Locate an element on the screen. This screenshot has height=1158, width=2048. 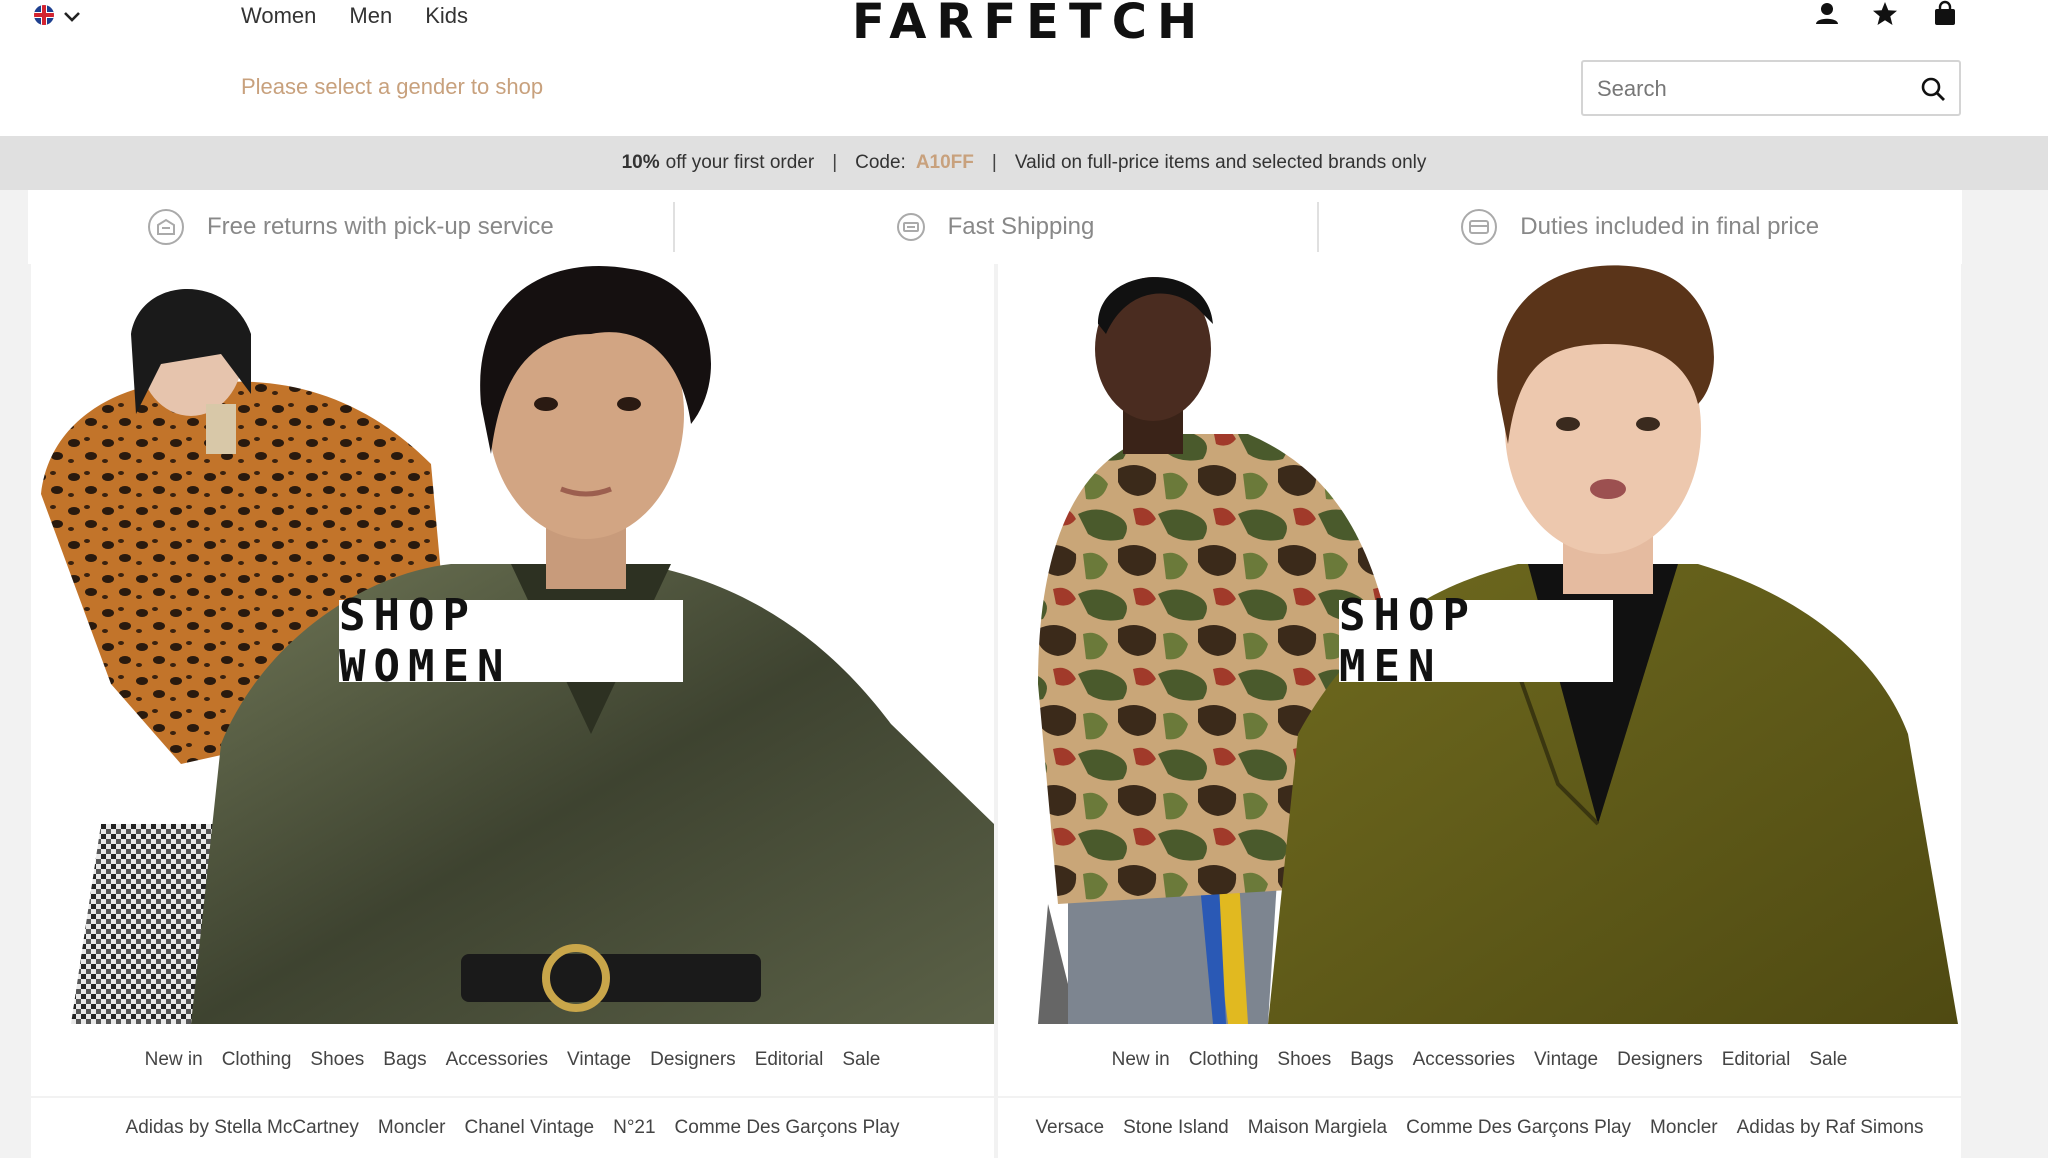
designer-link: Maison Margiela is located at coordinates (1317, 1128).